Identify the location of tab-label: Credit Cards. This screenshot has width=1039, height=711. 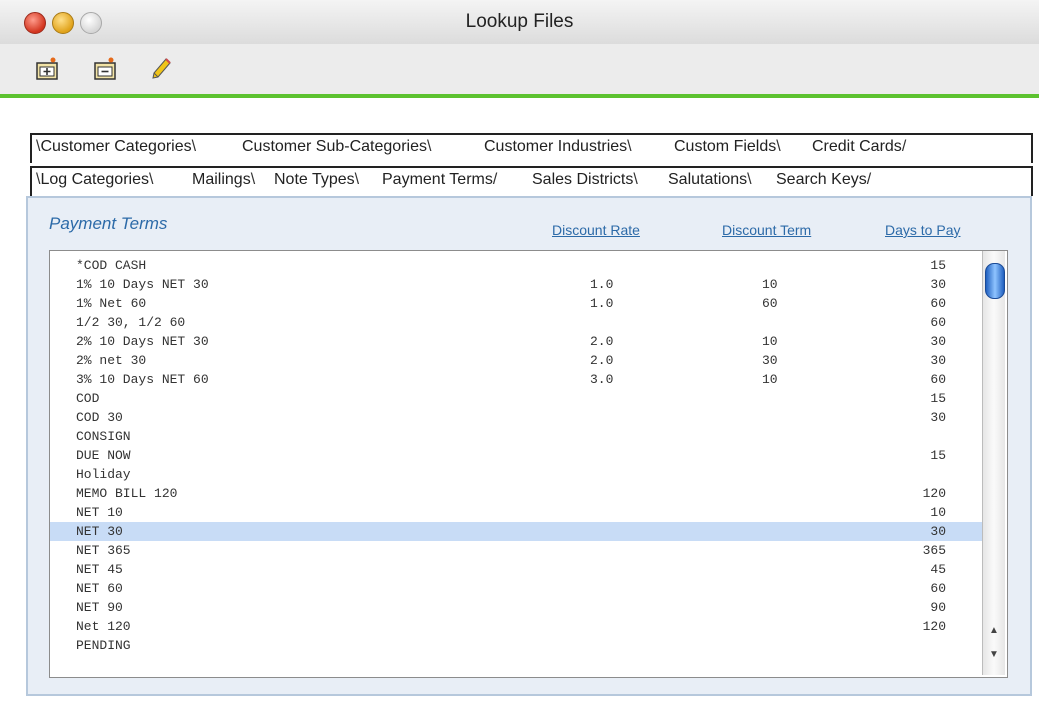
(857, 146).